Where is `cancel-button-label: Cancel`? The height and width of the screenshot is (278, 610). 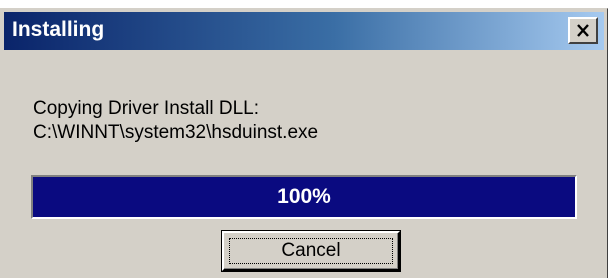
cancel-button-label: Cancel is located at coordinates (311, 250).